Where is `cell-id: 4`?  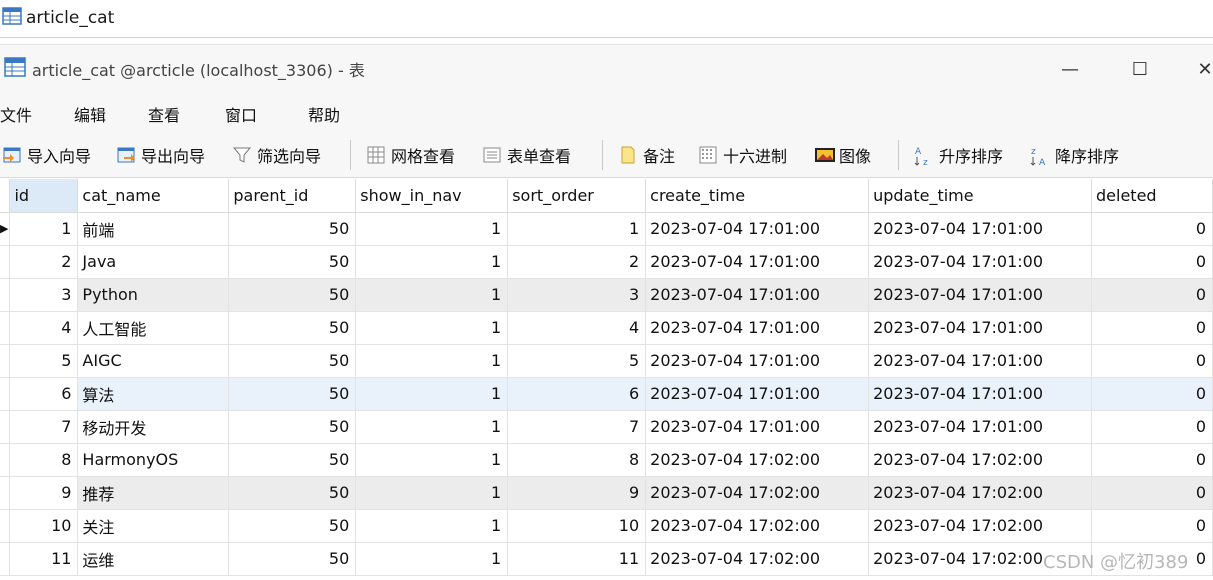 cell-id: 4 is located at coordinates (44, 328).